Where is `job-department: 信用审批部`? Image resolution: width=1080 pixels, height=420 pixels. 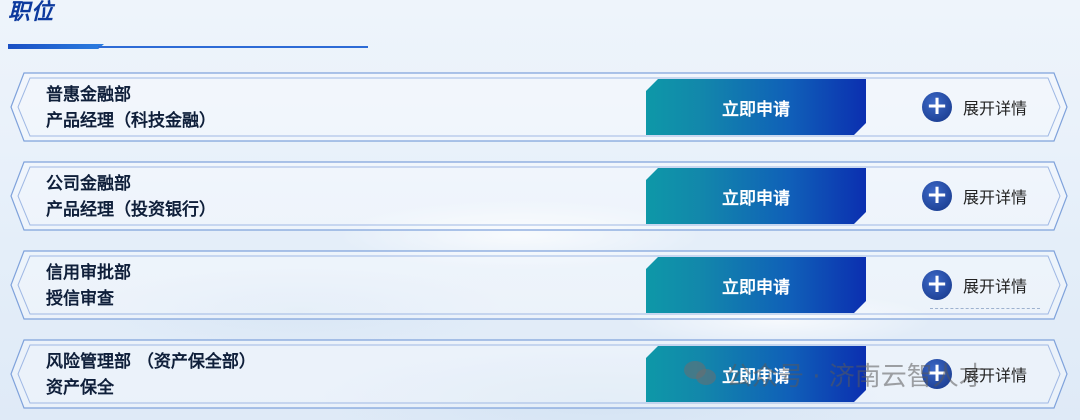 job-department: 信用审批部 is located at coordinates (88, 273).